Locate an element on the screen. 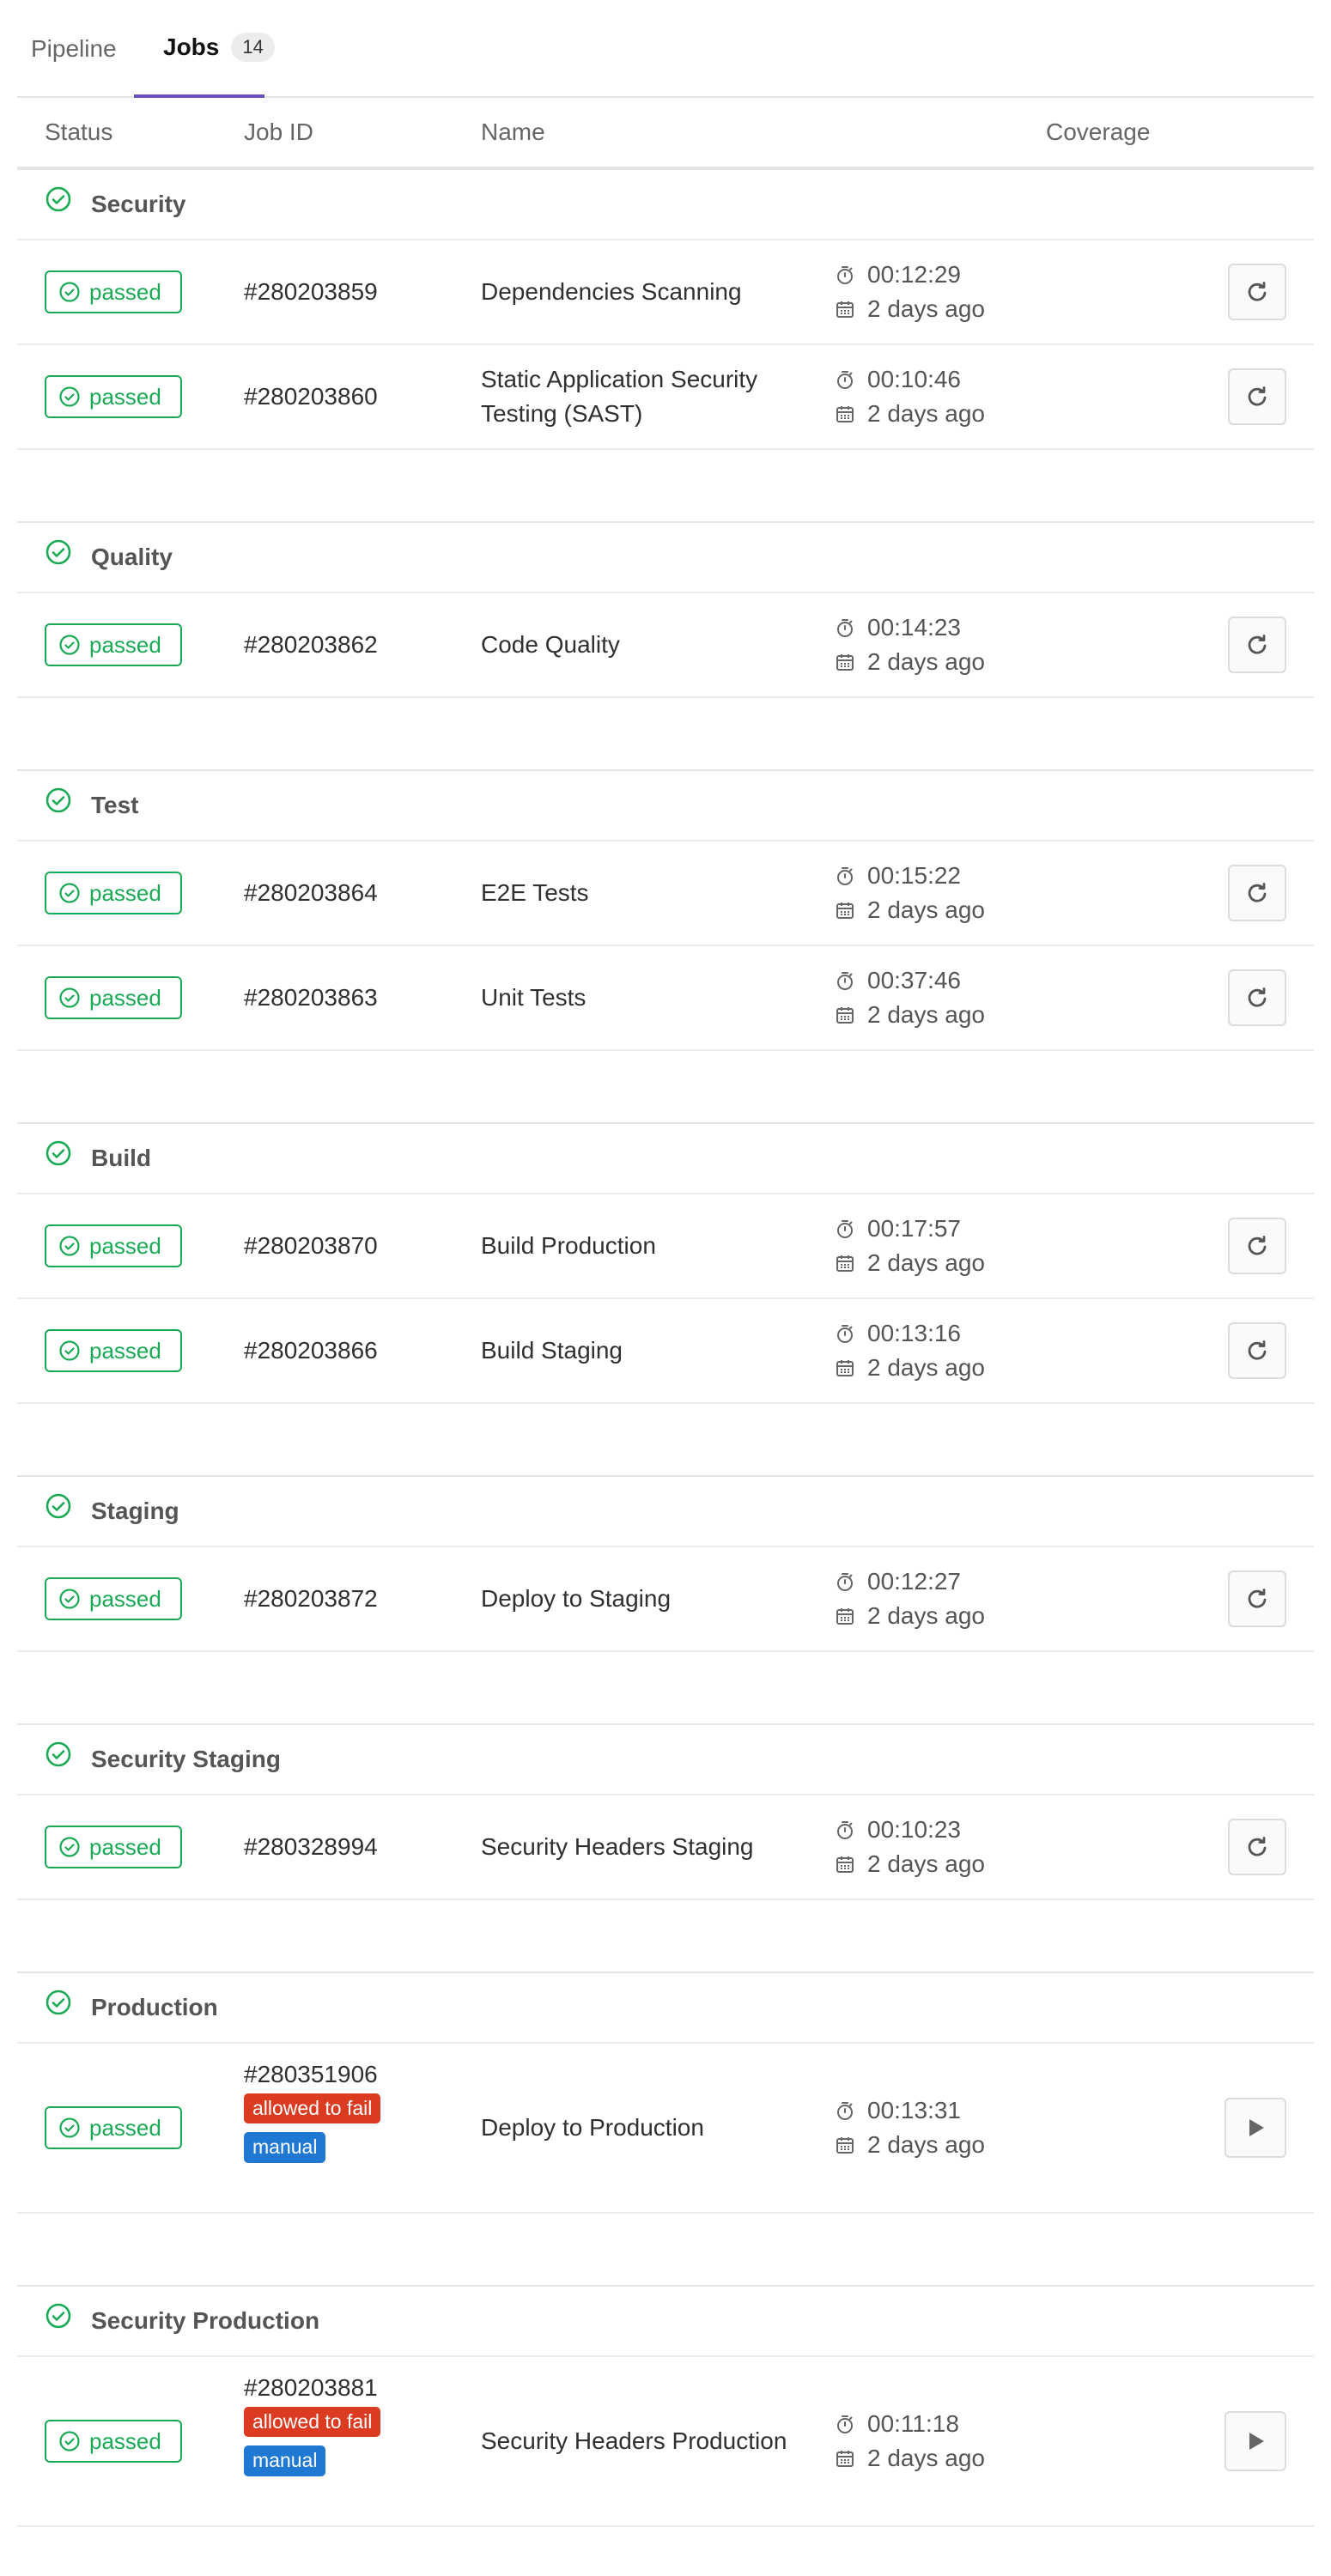 Image resolution: width=1331 pixels, height=2576 pixels. job-name: Security Headers Production is located at coordinates (634, 2441).